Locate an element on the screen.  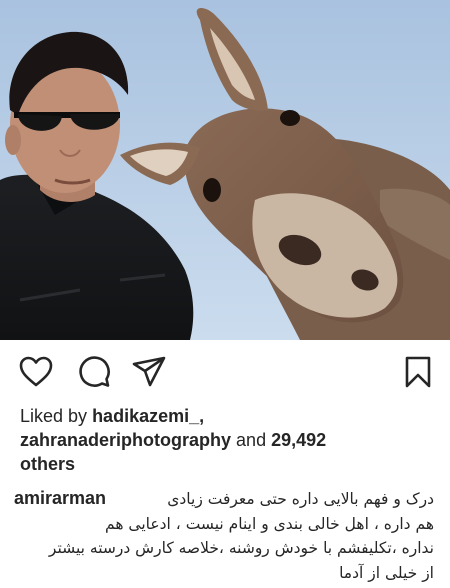
likes-prefix: Liked by is located at coordinates (54, 416).